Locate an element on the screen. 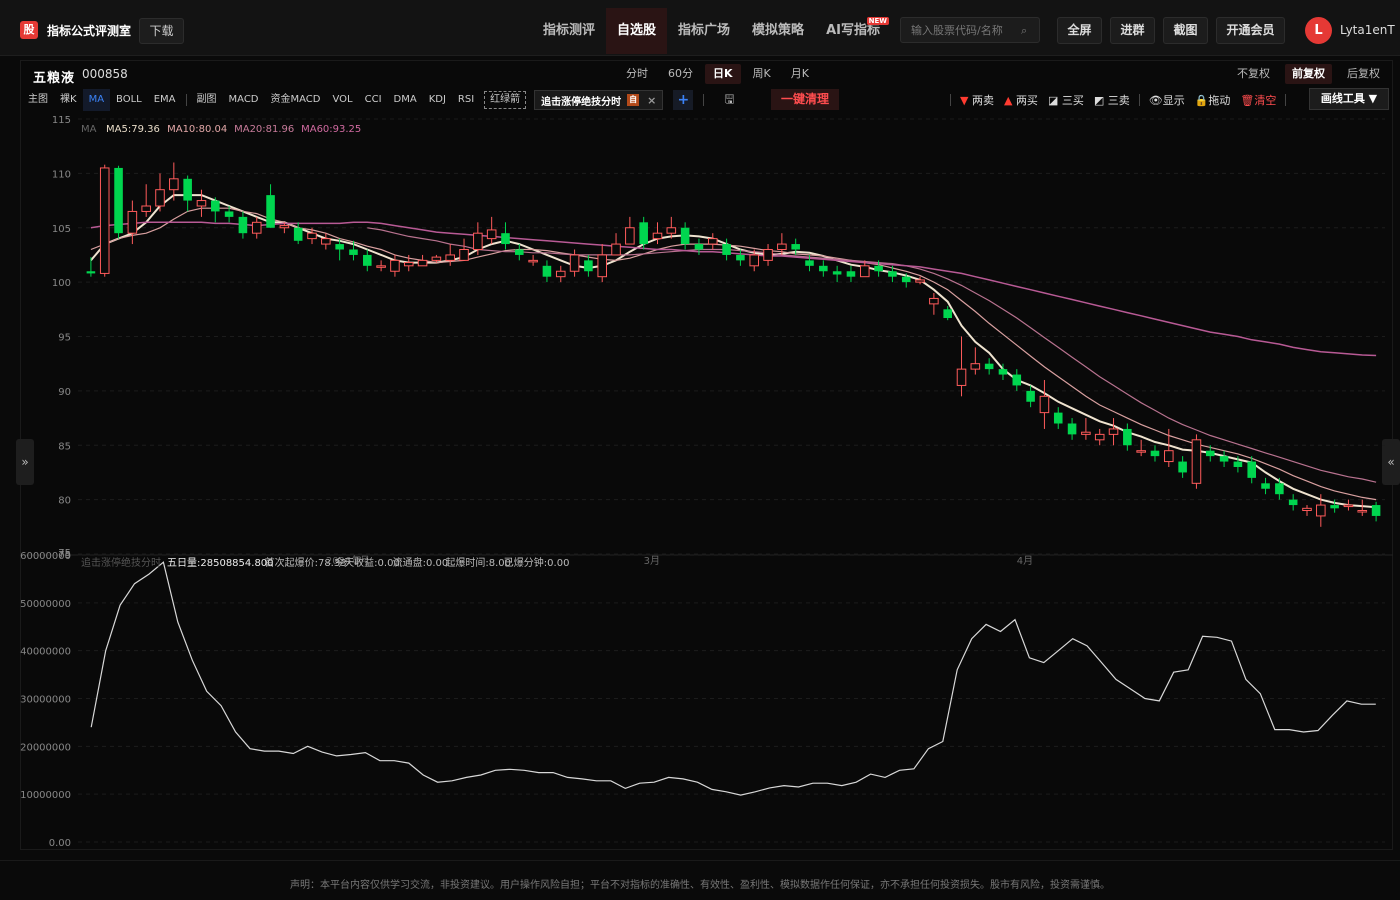 The width and height of the screenshot is (1400, 900). y-tick-label: 80 is located at coordinates (64, 501).